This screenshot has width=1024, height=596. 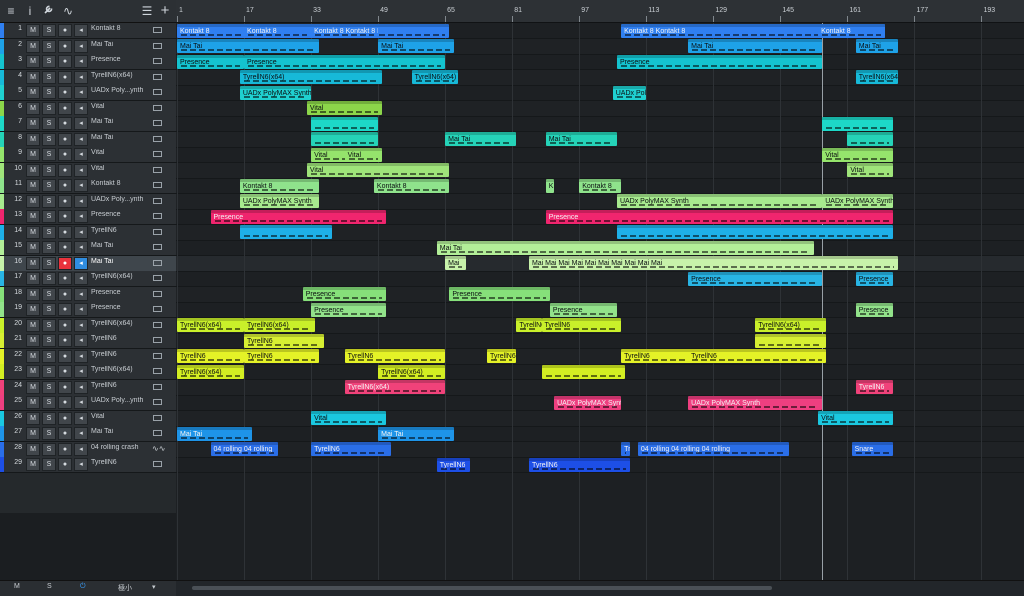 What do you see at coordinates (68, 11) in the screenshot?
I see `automation-icon: ∿` at bounding box center [68, 11].